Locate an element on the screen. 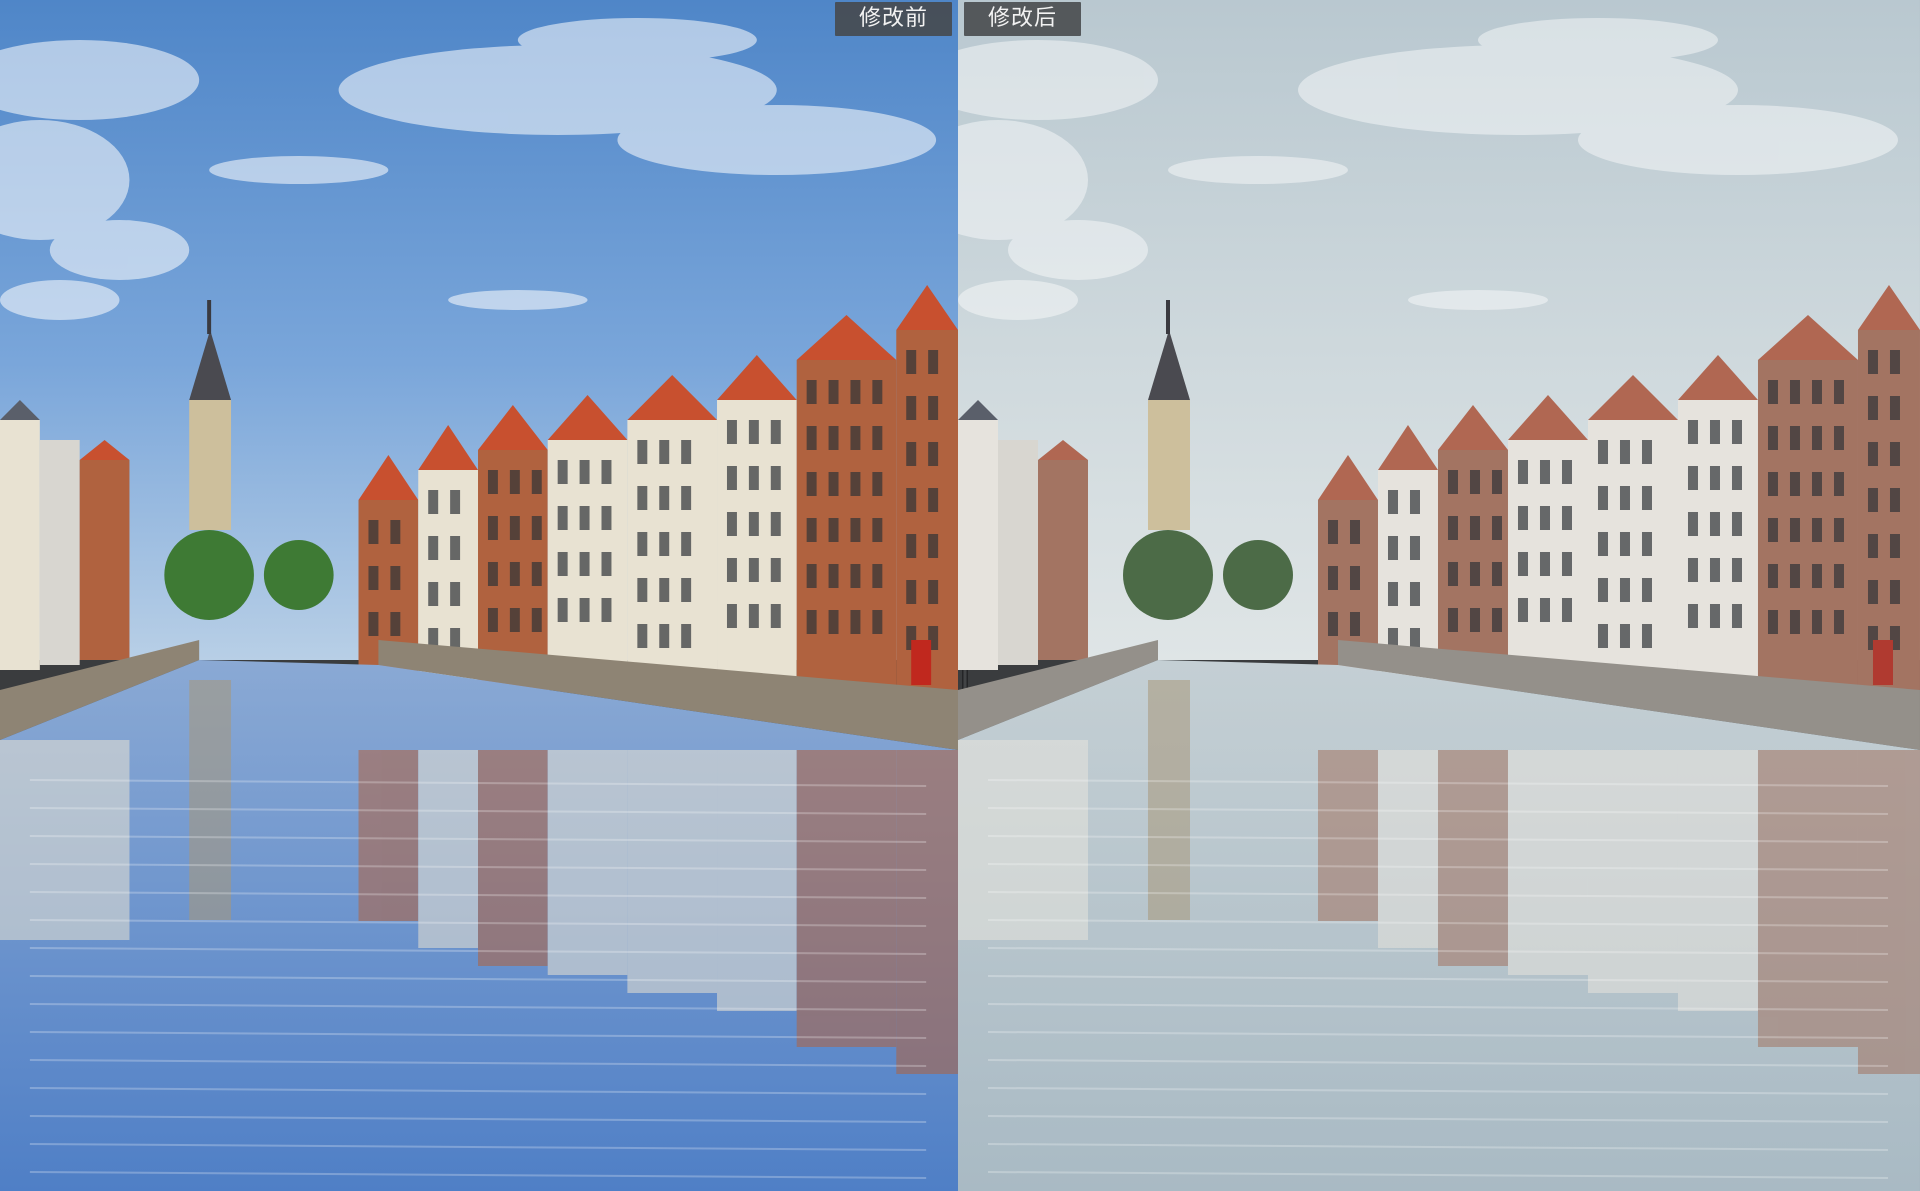  after-label: 修改后 is located at coordinates (1023, 19).